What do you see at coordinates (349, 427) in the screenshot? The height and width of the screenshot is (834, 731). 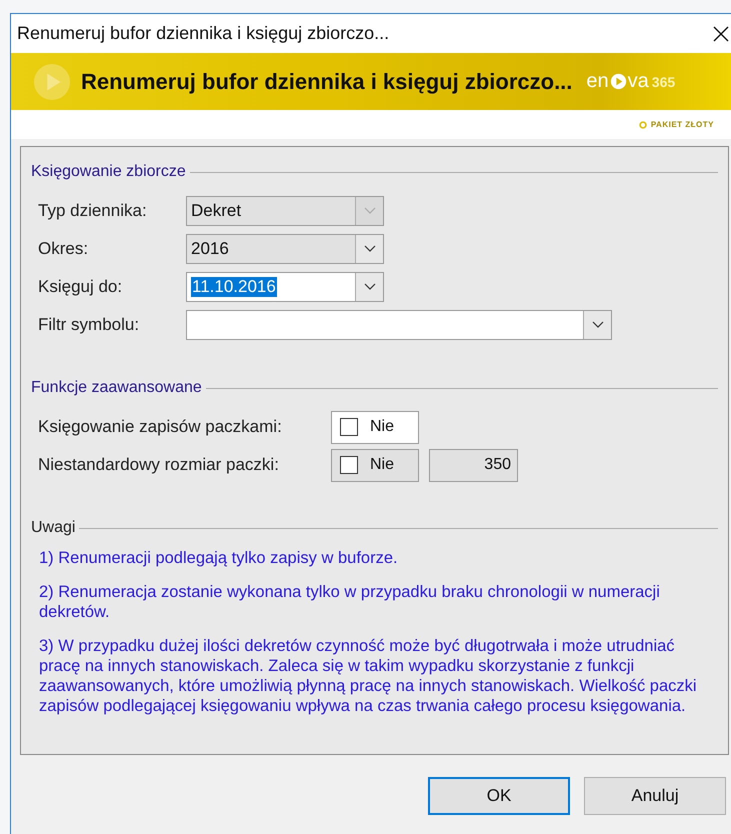 I see `checkbox` at bounding box center [349, 427].